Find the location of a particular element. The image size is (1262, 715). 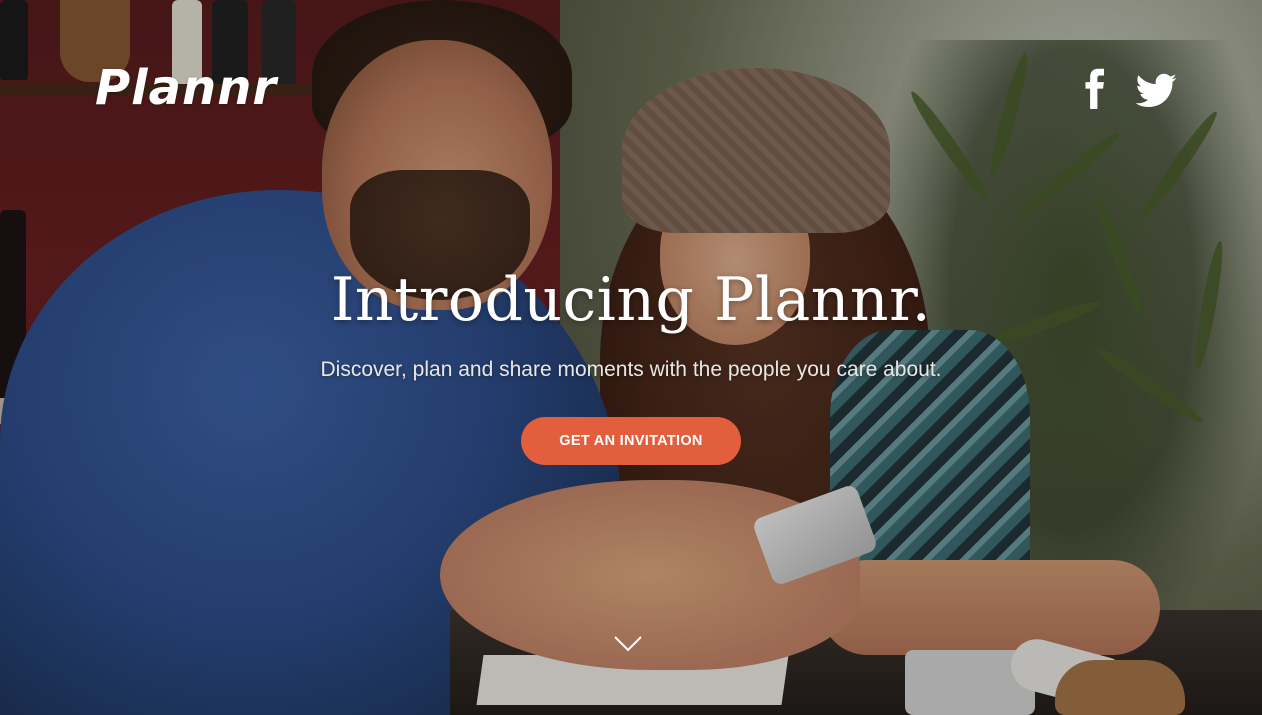

facebook-link is located at coordinates (1095, 89).